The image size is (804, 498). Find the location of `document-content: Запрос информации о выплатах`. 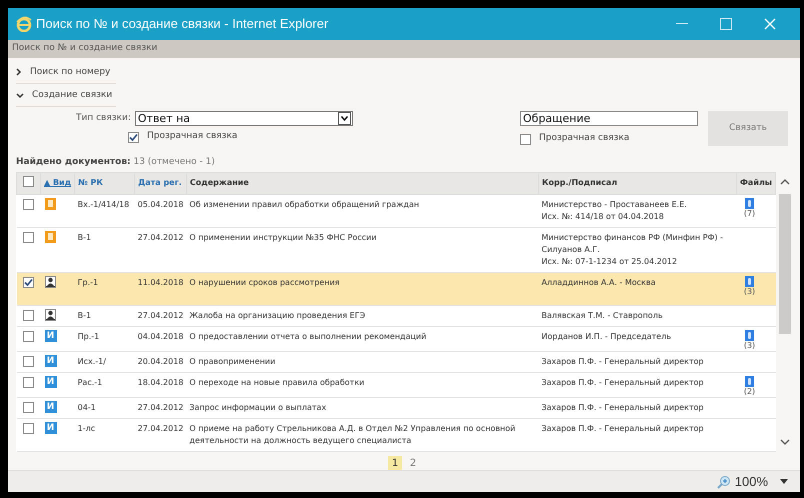

document-content: Запрос информации о выплатах is located at coordinates (362, 407).